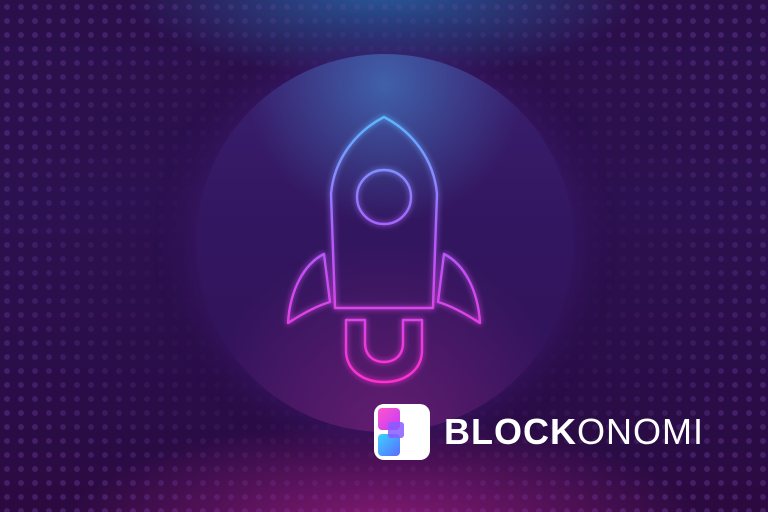 The height and width of the screenshot is (512, 768). Describe the element at coordinates (384, 197) in the screenshot. I see `rocket-window` at that location.